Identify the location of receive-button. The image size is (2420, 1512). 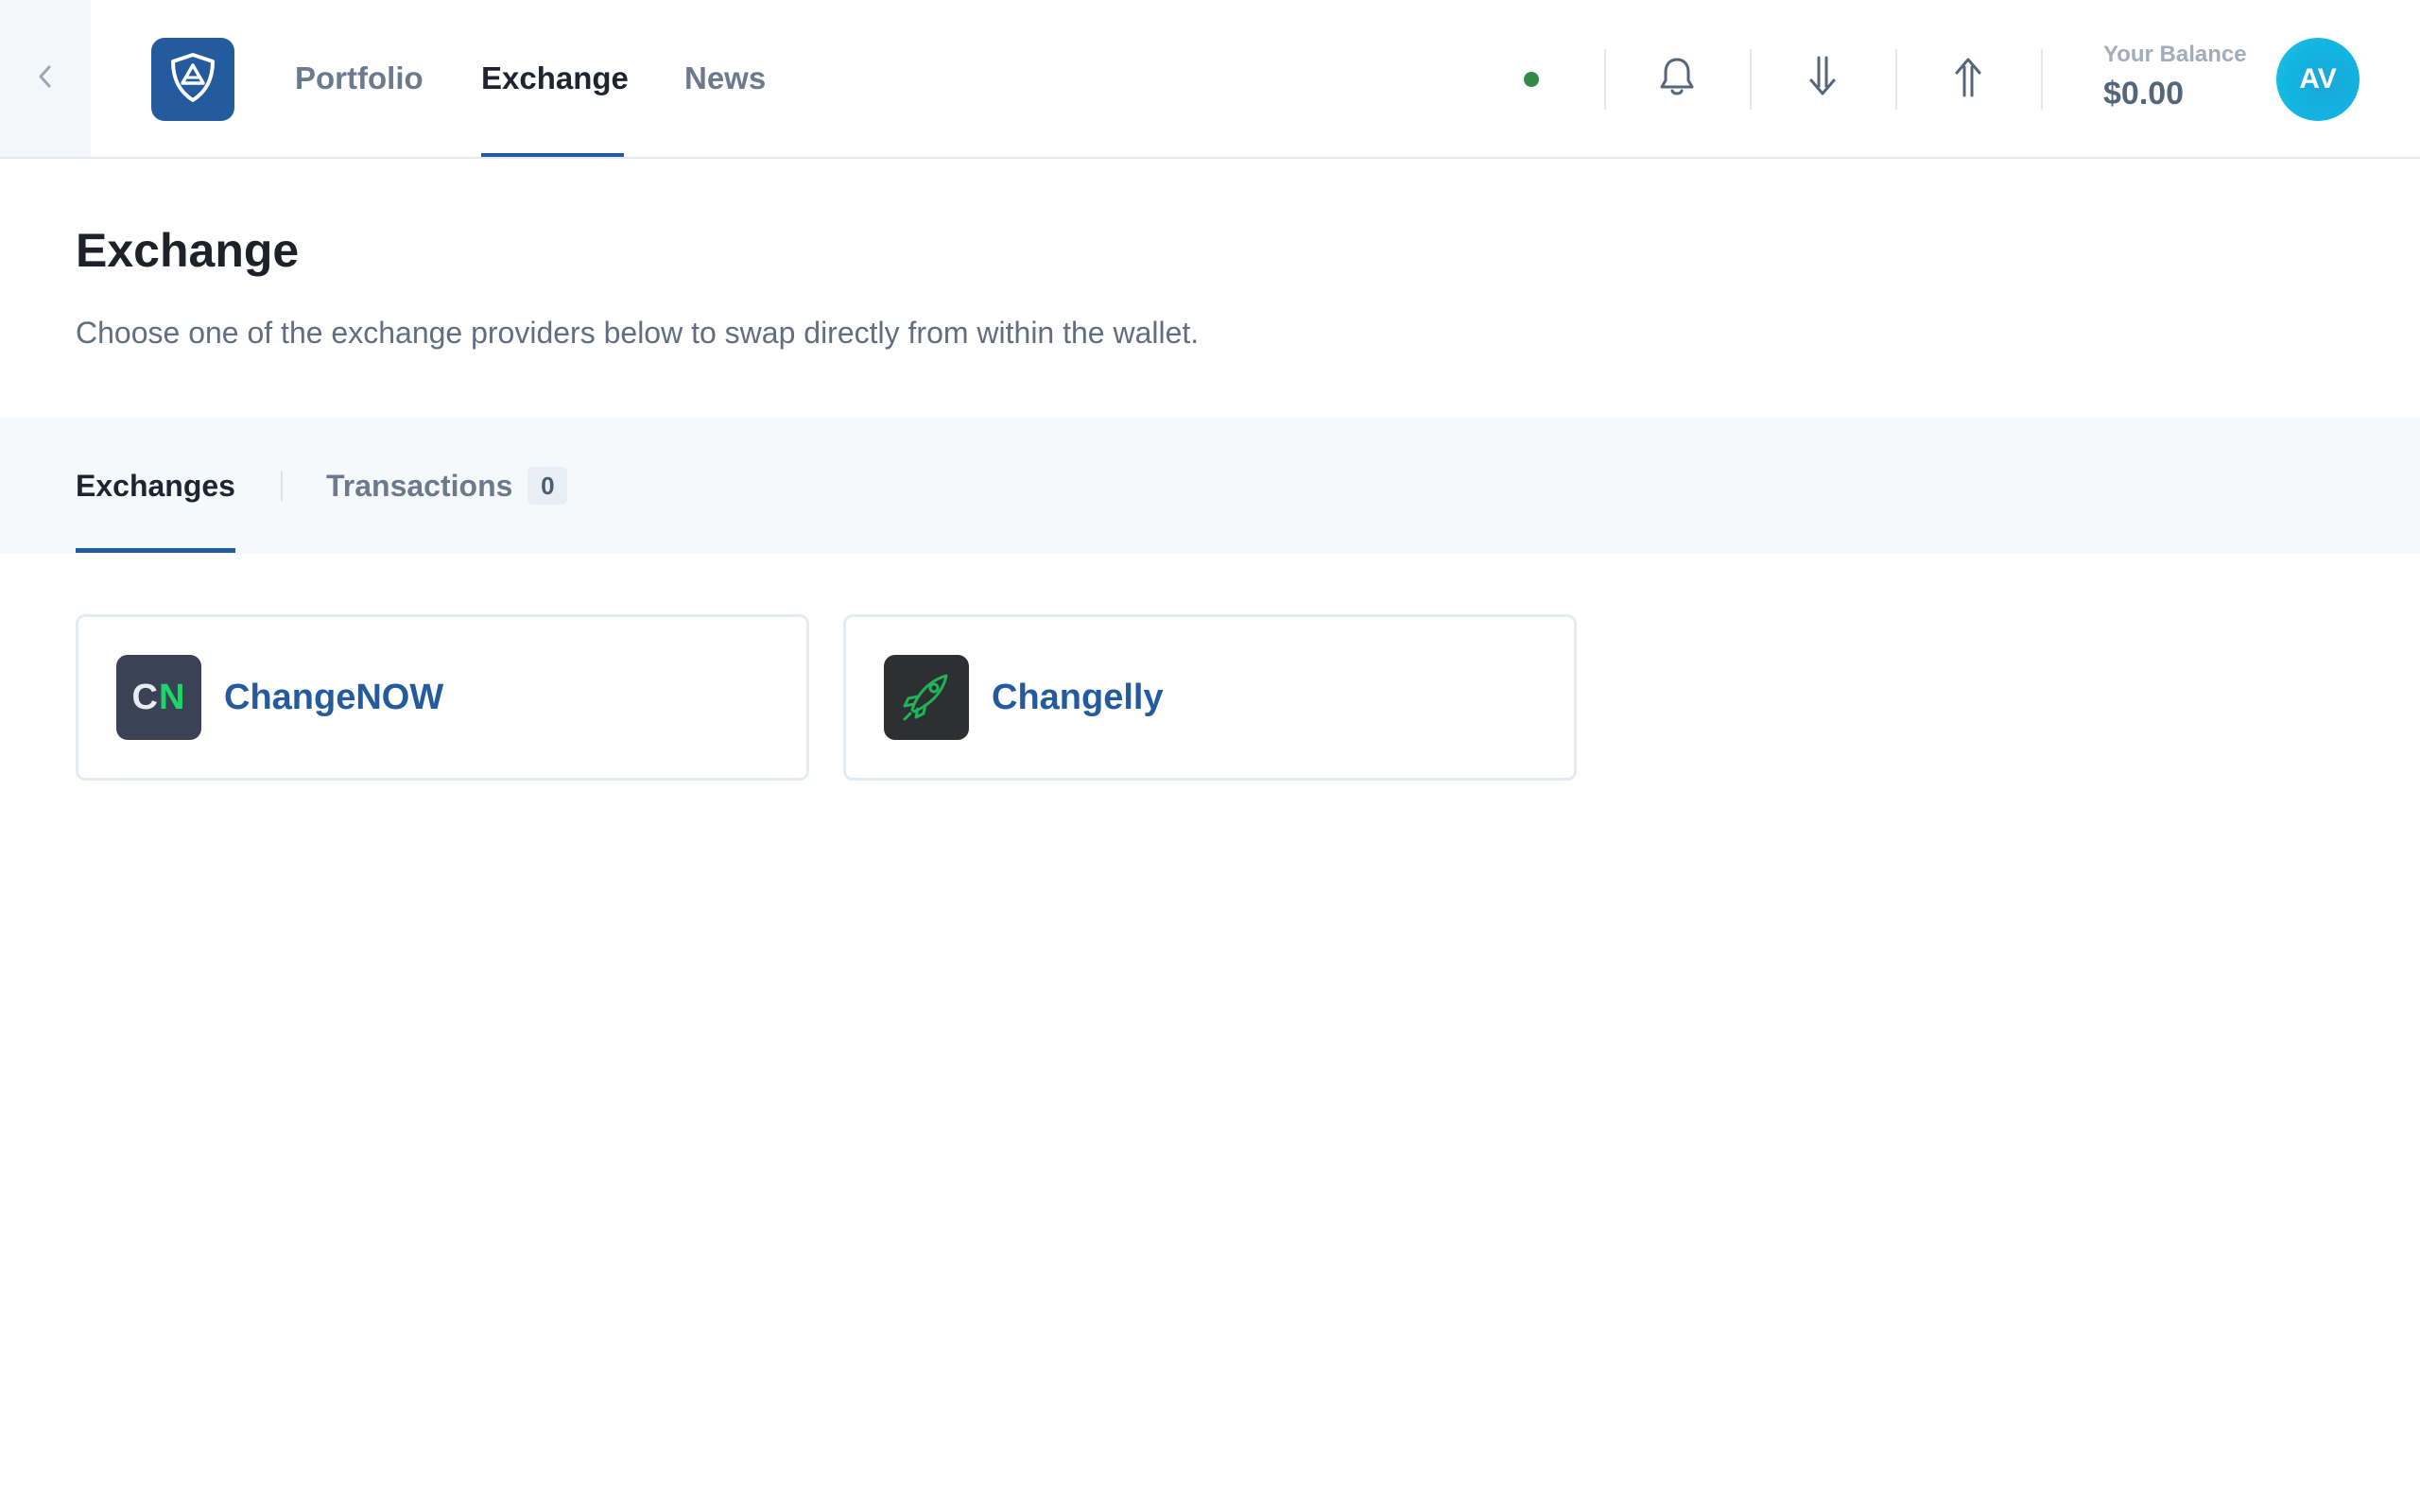
(1822, 78).